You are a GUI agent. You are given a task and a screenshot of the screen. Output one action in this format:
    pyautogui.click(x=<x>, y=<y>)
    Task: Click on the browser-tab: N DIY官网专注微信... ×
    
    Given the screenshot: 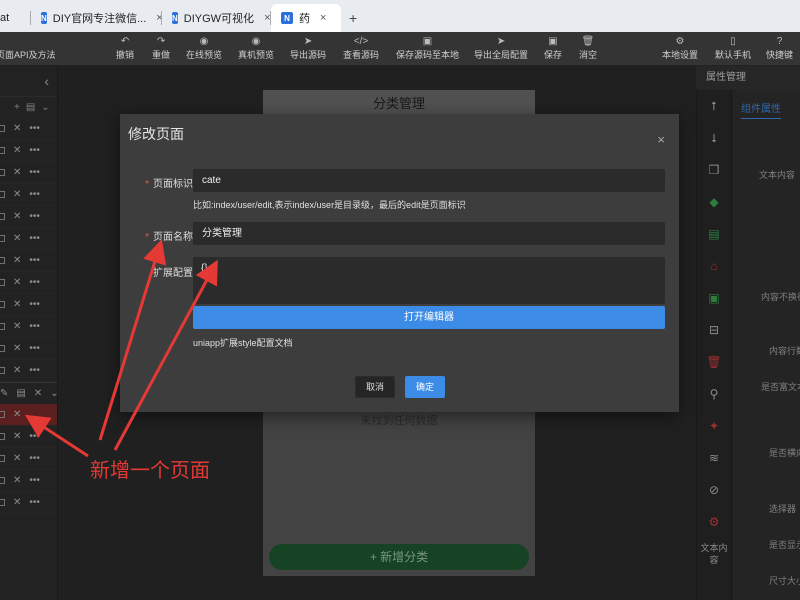 What is the action you would take?
    pyautogui.click(x=97, y=18)
    